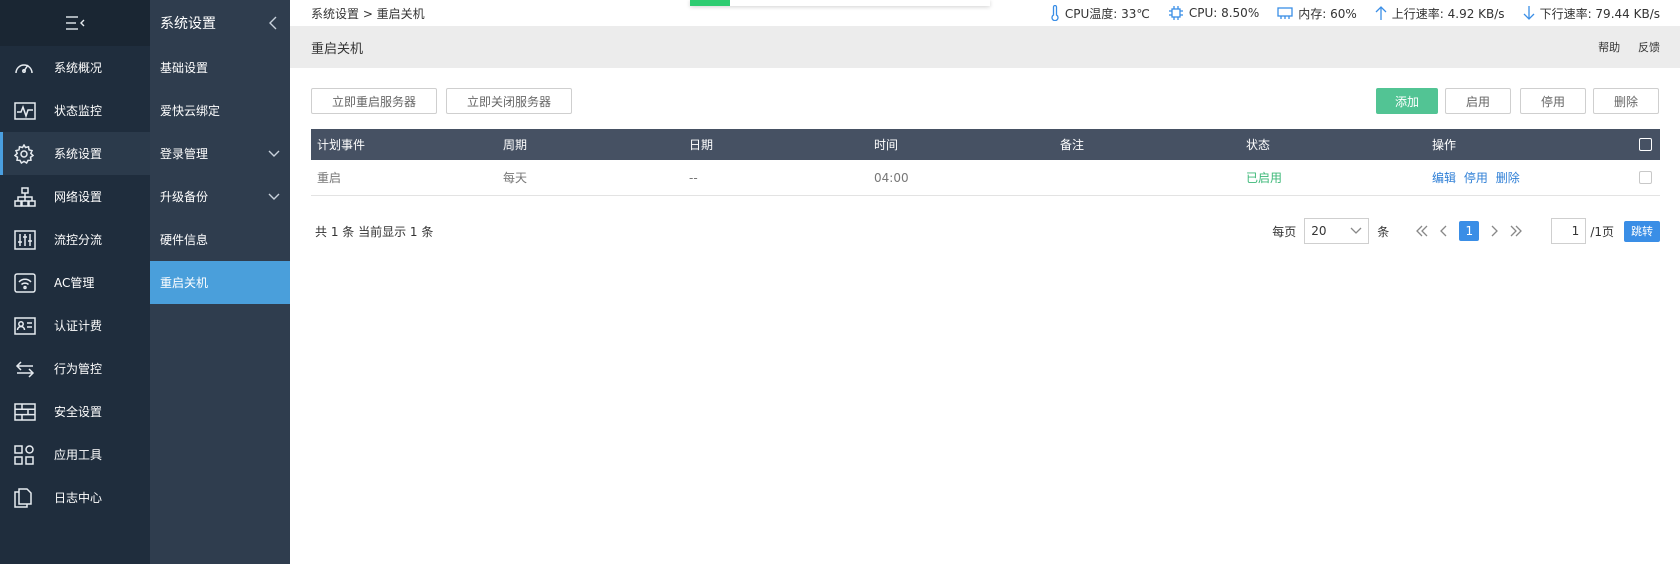  I want to click on subnav-item-label: 硬件信息, so click(184, 240).